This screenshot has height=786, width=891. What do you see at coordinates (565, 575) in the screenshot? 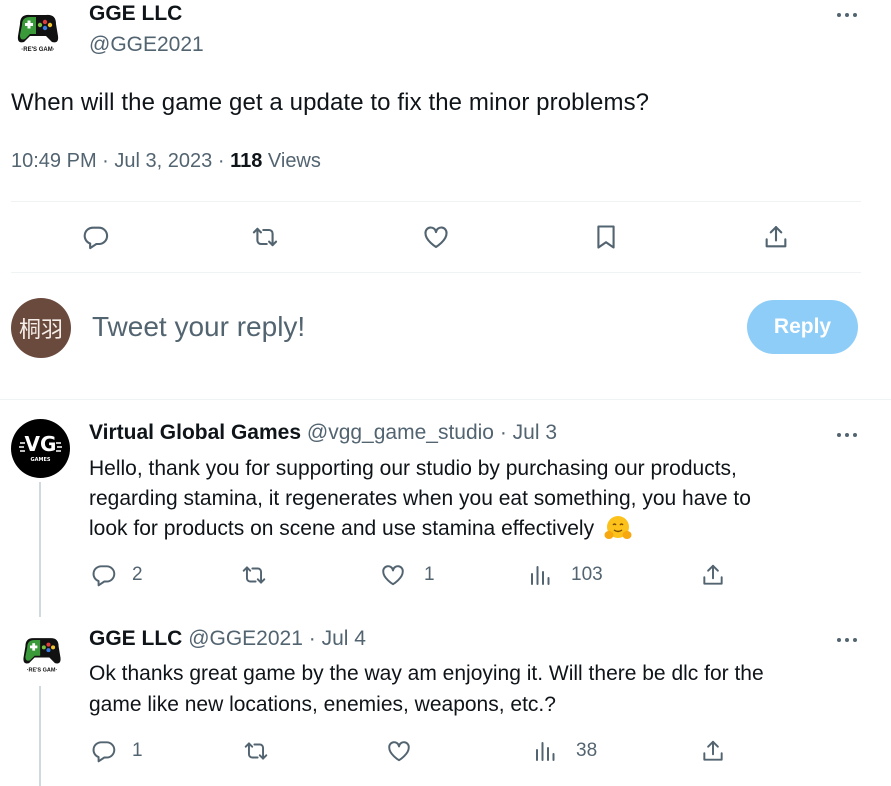
I see `views-action: 103` at bounding box center [565, 575].